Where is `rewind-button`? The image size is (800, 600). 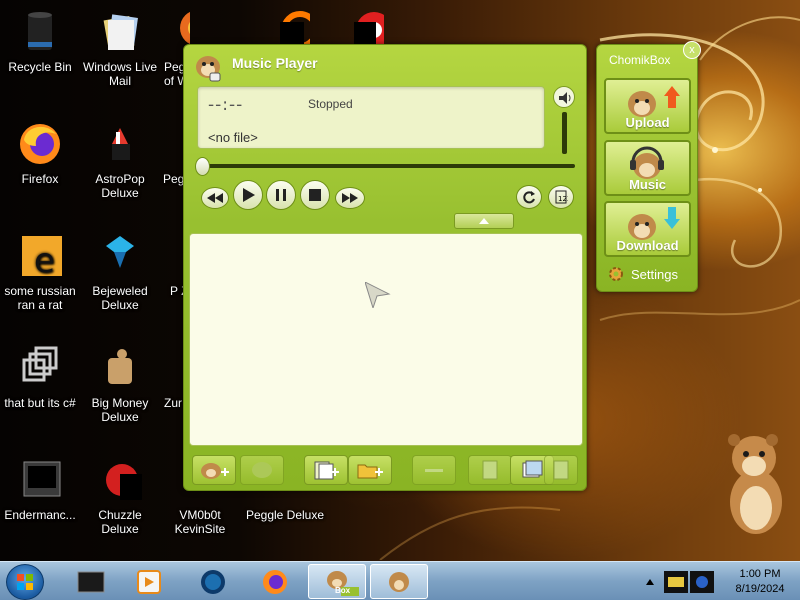
rewind-button is located at coordinates (215, 198).